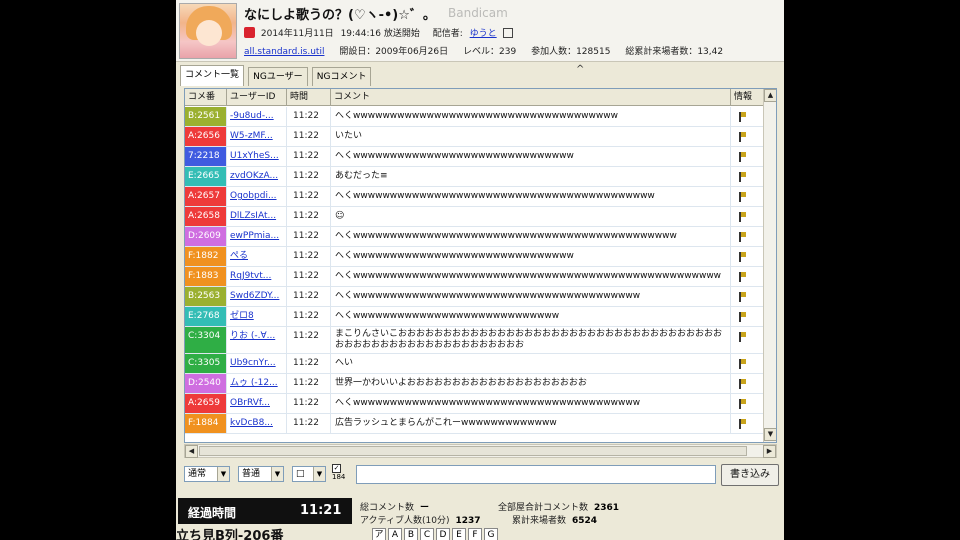 This screenshot has height=540, width=960. I want to click on horizontal-scrollbar: ◀ ▶, so click(480, 451).